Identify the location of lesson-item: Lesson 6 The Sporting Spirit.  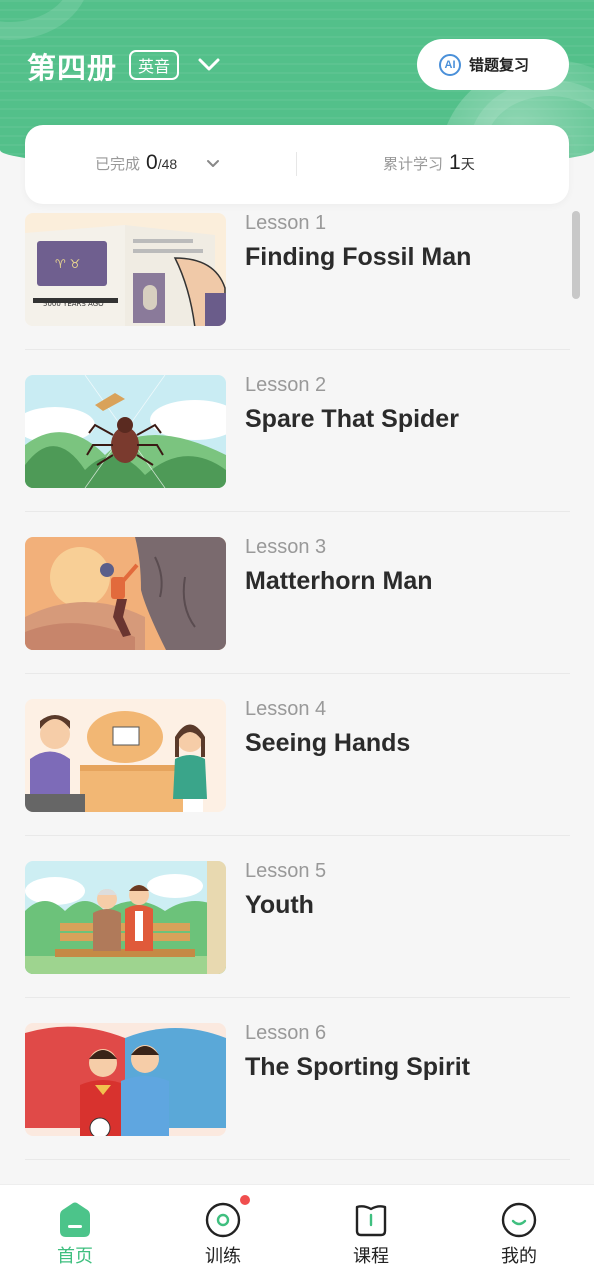
(297, 1079).